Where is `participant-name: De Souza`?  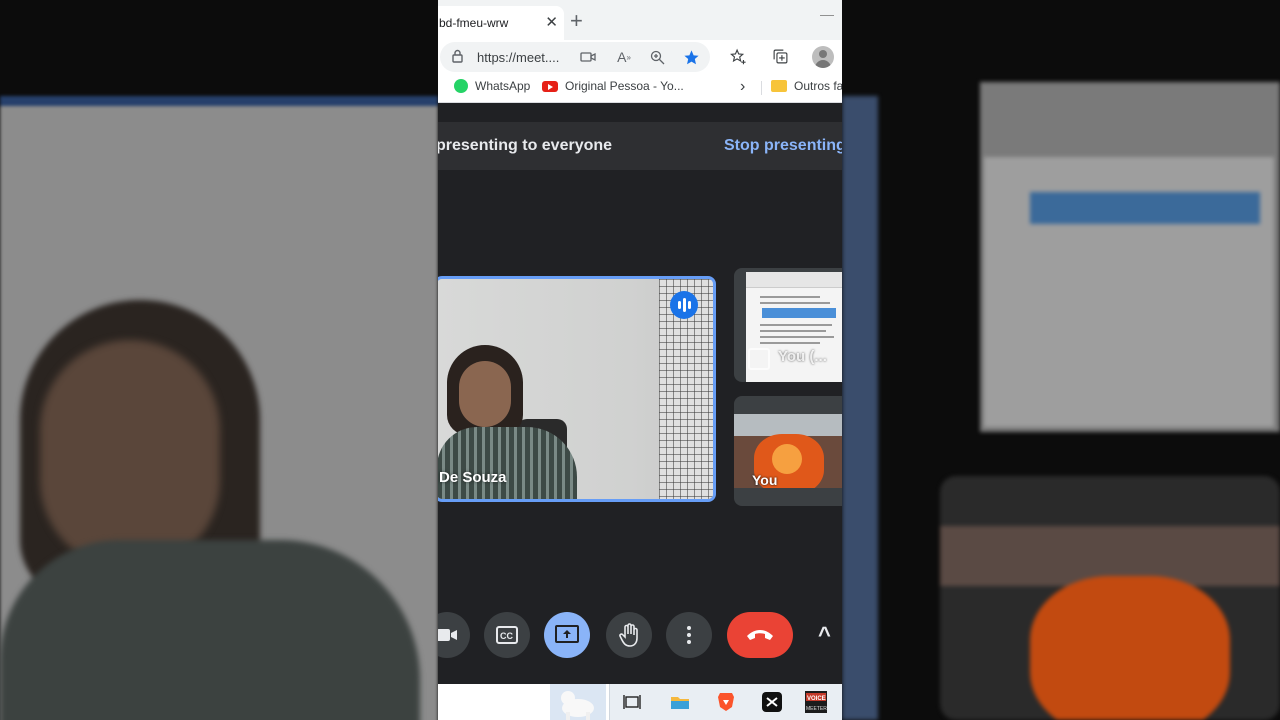
participant-name: De Souza is located at coordinates (473, 477).